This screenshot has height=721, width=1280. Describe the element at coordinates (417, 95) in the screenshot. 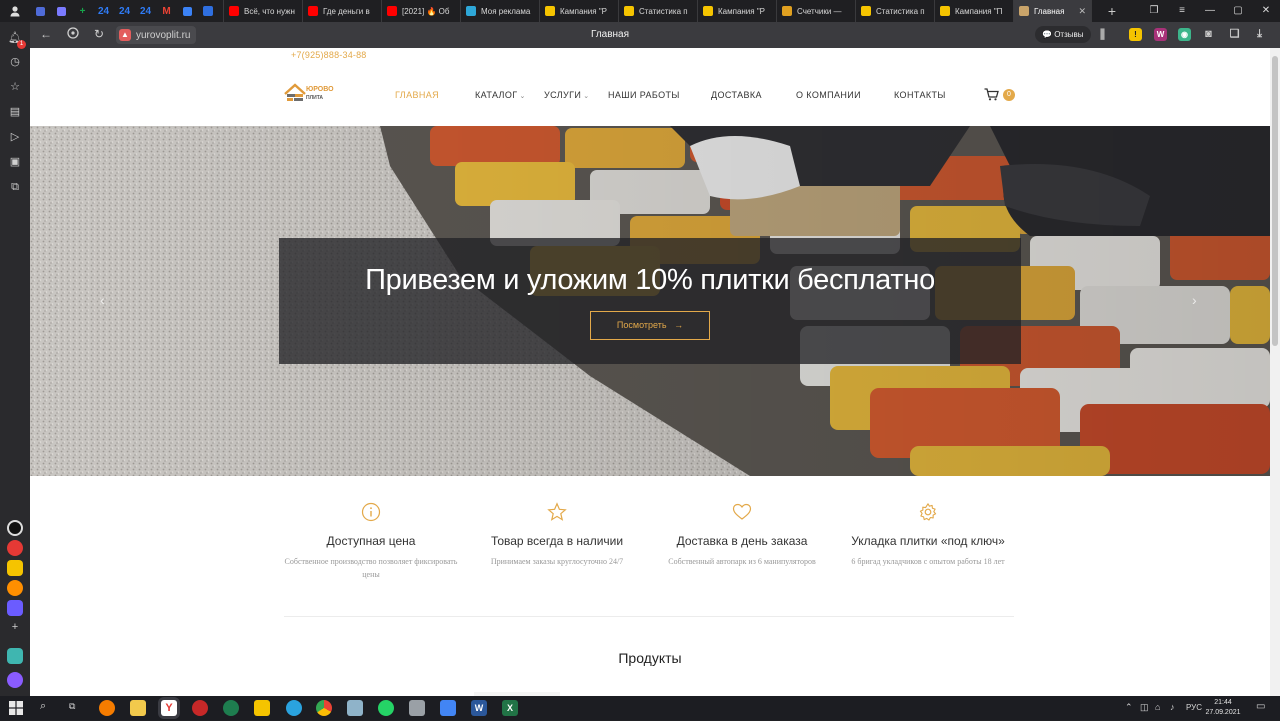

I see `nav-link: ГЛАВНАЯ` at that location.